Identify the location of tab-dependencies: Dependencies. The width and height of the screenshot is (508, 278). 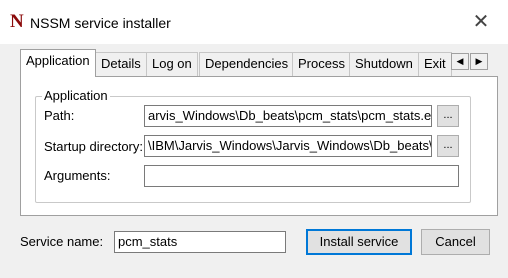
(247, 64).